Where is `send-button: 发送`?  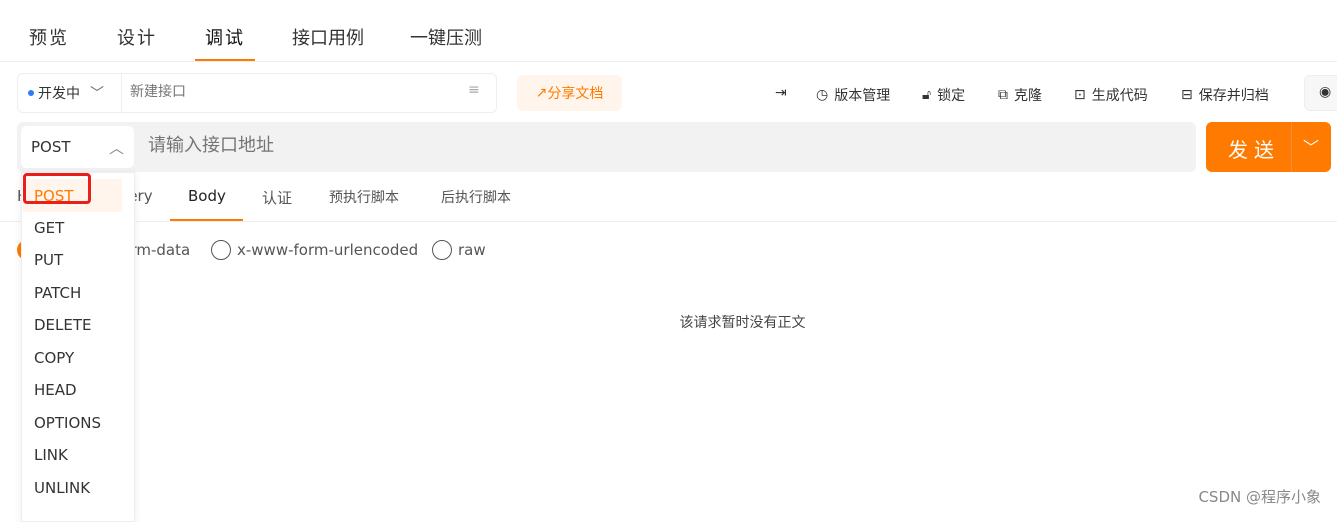 send-button: 发送 is located at coordinates (1254, 148).